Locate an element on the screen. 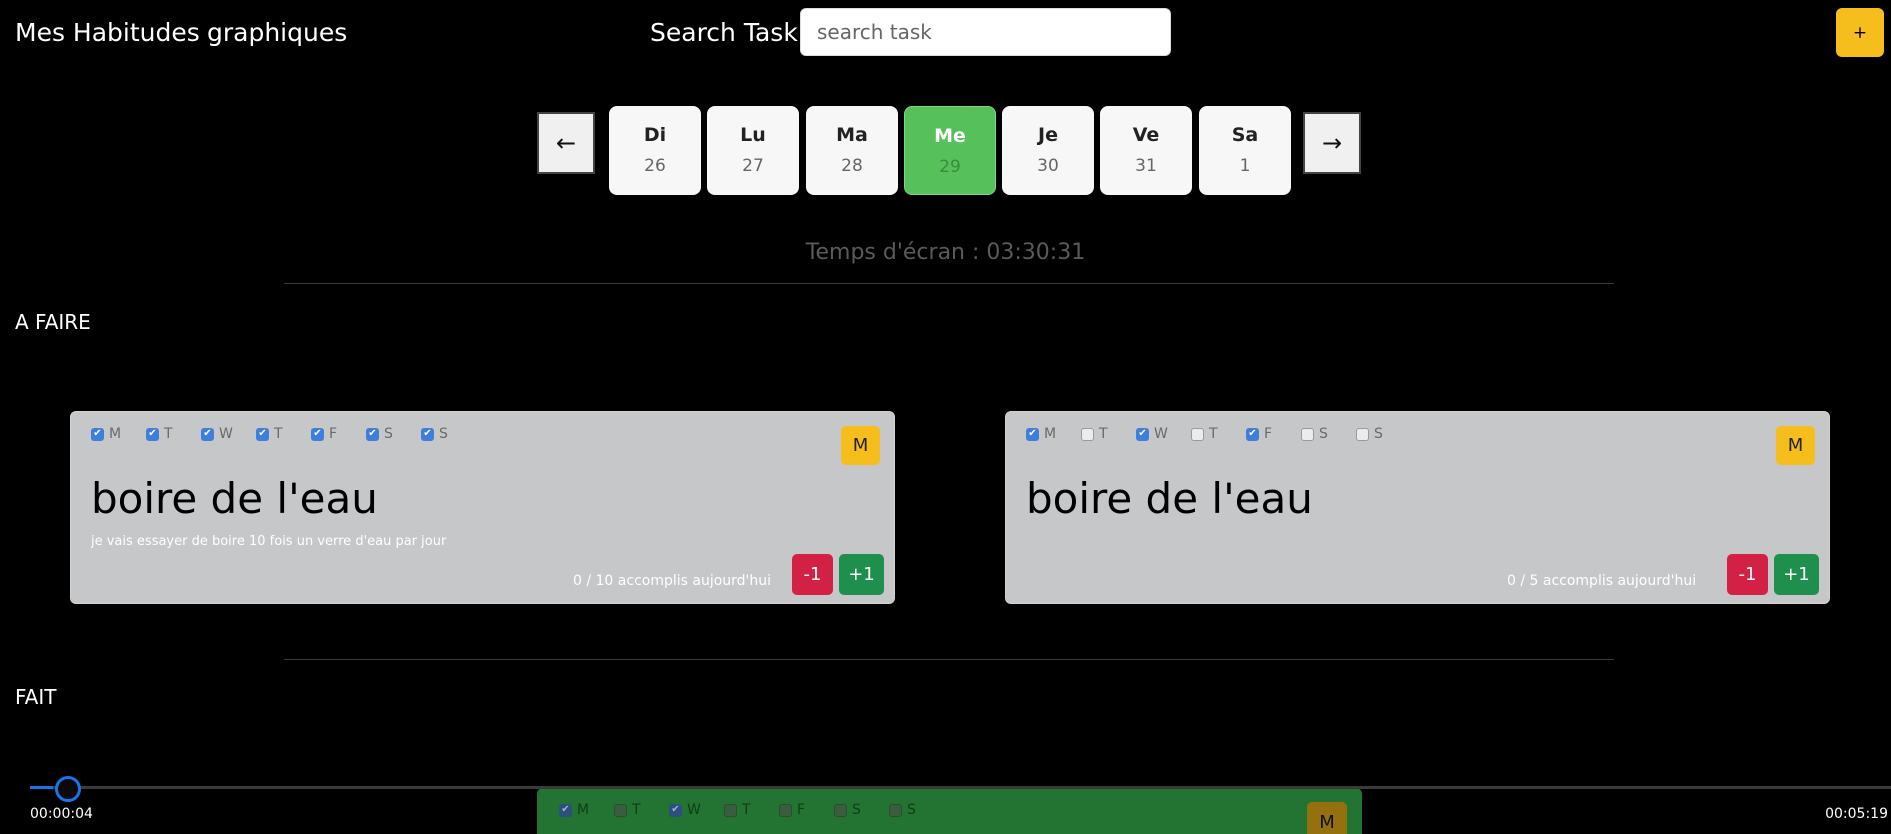 This screenshot has width=1891, height=834. video-progress-thumb is located at coordinates (68, 789).